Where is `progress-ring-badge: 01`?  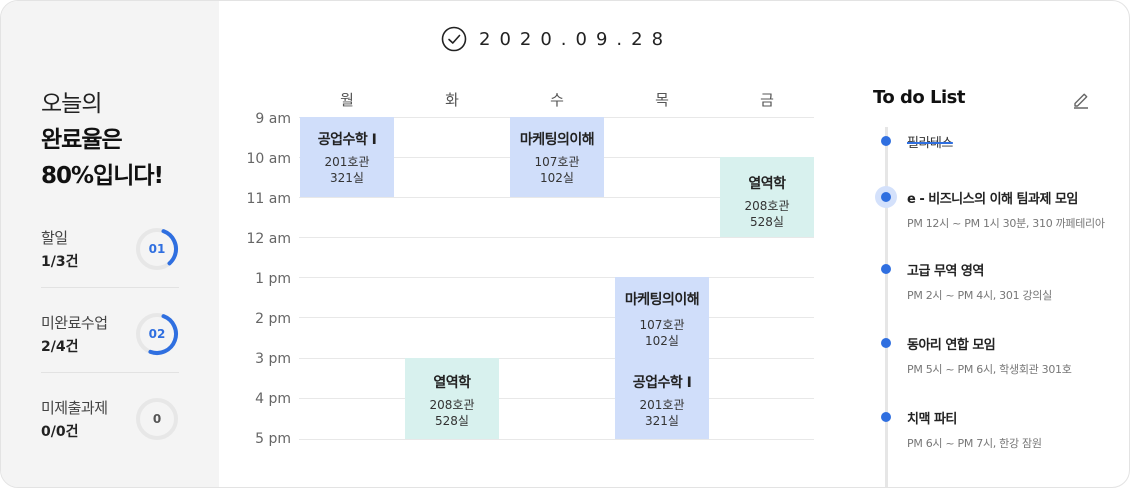 progress-ring-badge: 01 is located at coordinates (157, 249).